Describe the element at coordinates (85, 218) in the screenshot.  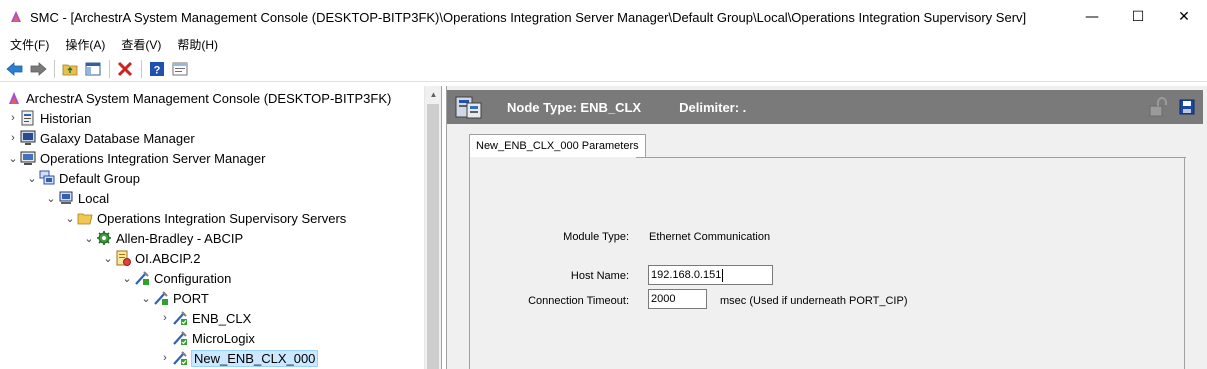
I see `folder-icon` at that location.